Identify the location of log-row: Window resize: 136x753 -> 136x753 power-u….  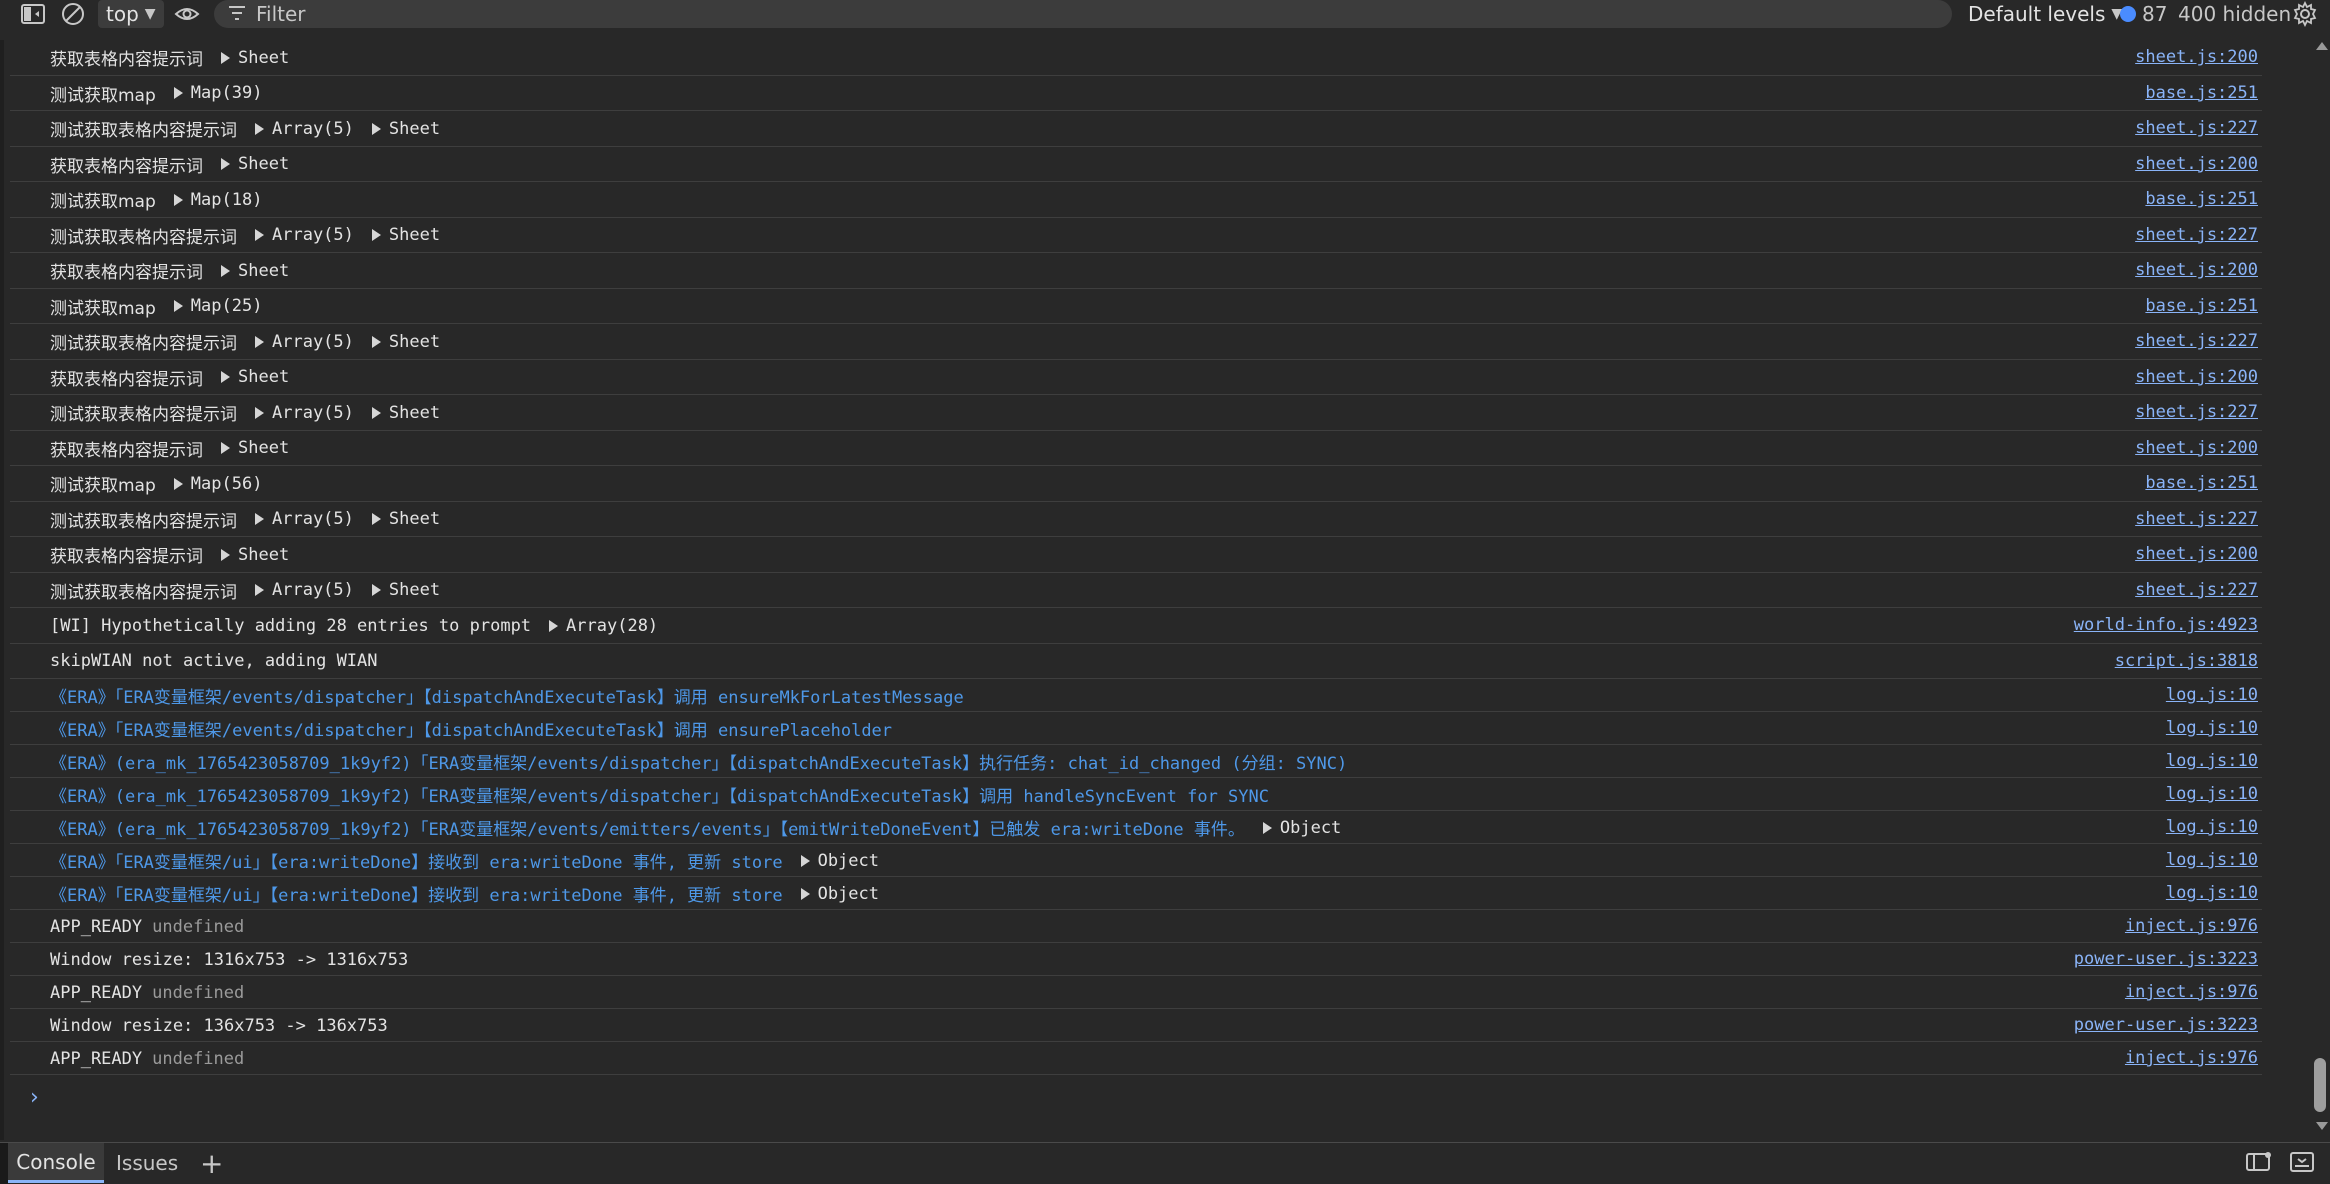
(1136, 1025).